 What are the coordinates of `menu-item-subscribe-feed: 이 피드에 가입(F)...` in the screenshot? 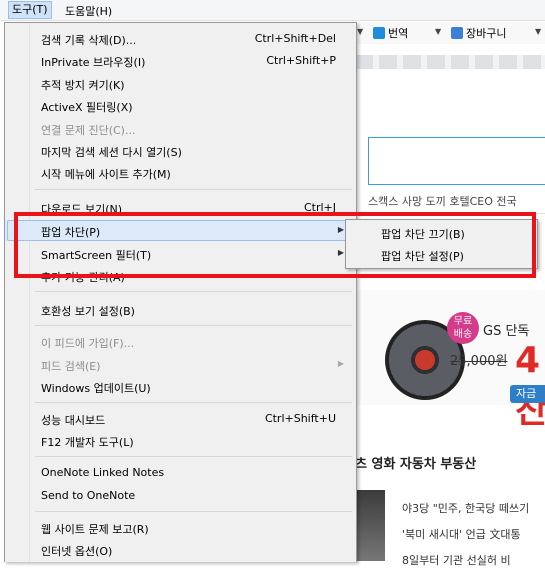 It's located at (180, 341).